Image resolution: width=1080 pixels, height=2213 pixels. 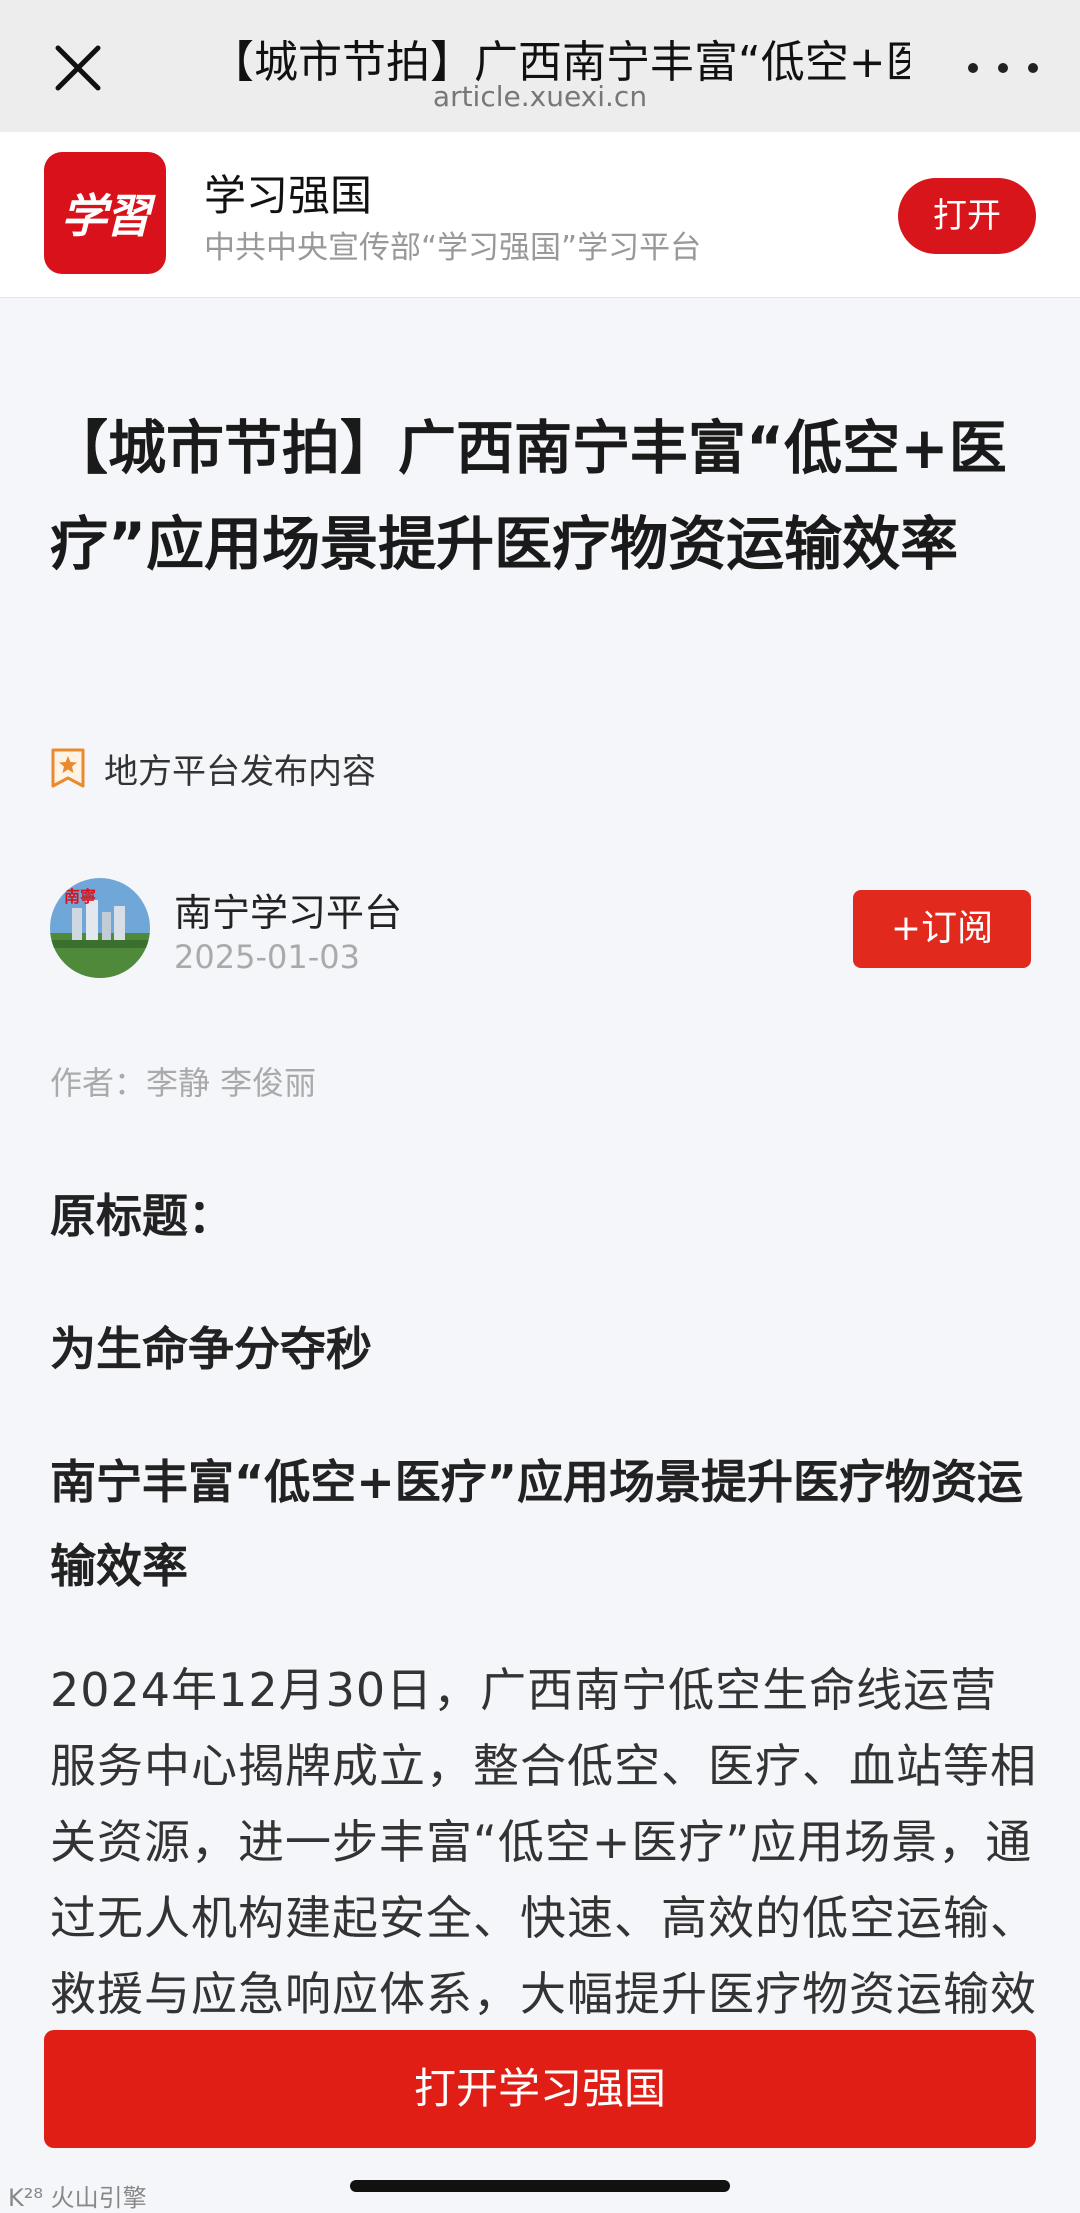 I want to click on close-icon, so click(x=78, y=68).